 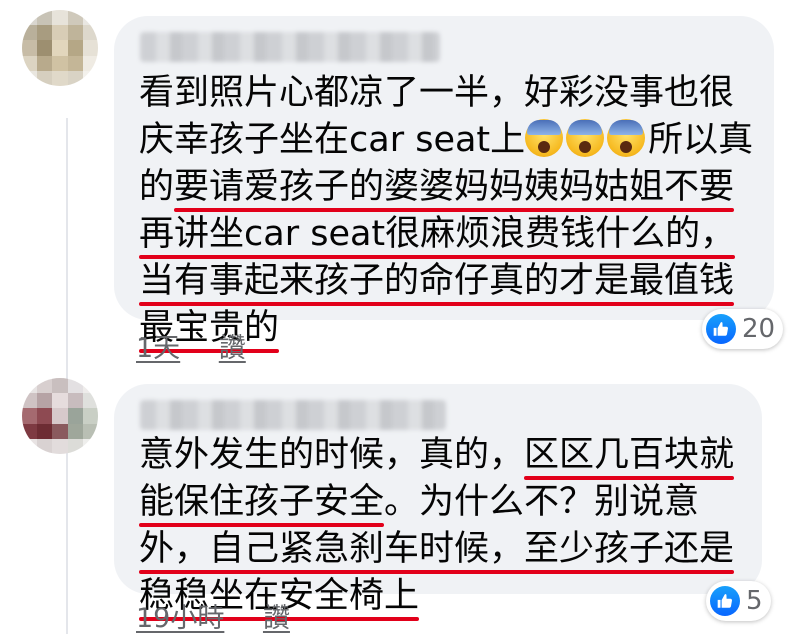 What do you see at coordinates (701, 140) in the screenshot?
I see `text-segment: 所以真` at bounding box center [701, 140].